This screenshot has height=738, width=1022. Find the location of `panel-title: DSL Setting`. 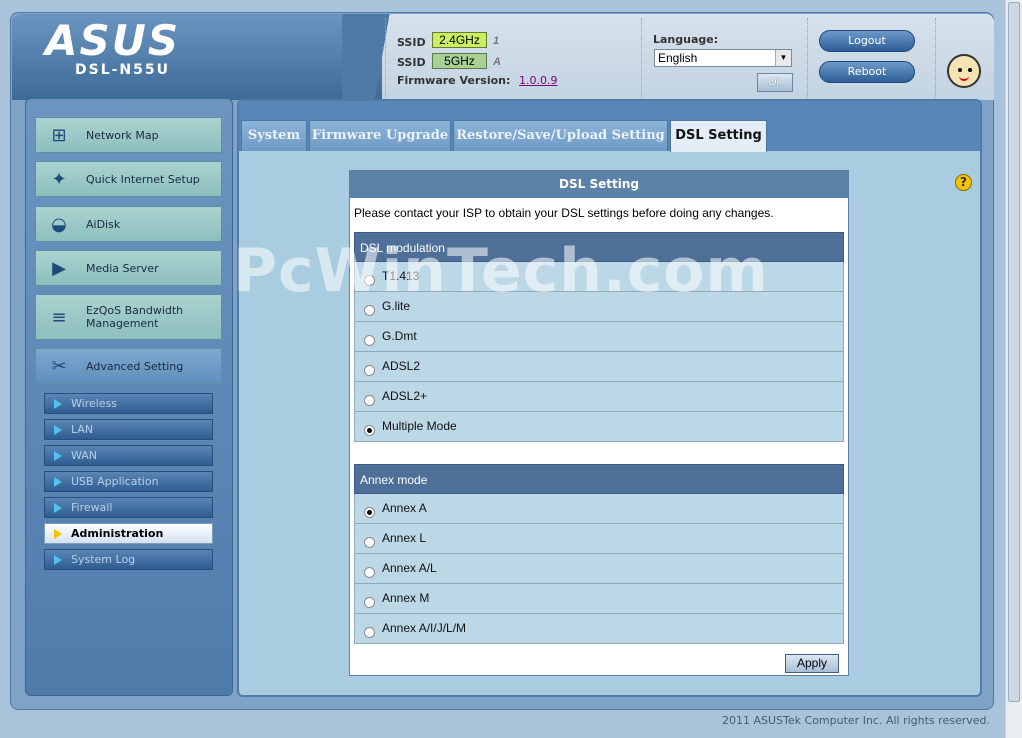

panel-title: DSL Setting is located at coordinates (599, 184).